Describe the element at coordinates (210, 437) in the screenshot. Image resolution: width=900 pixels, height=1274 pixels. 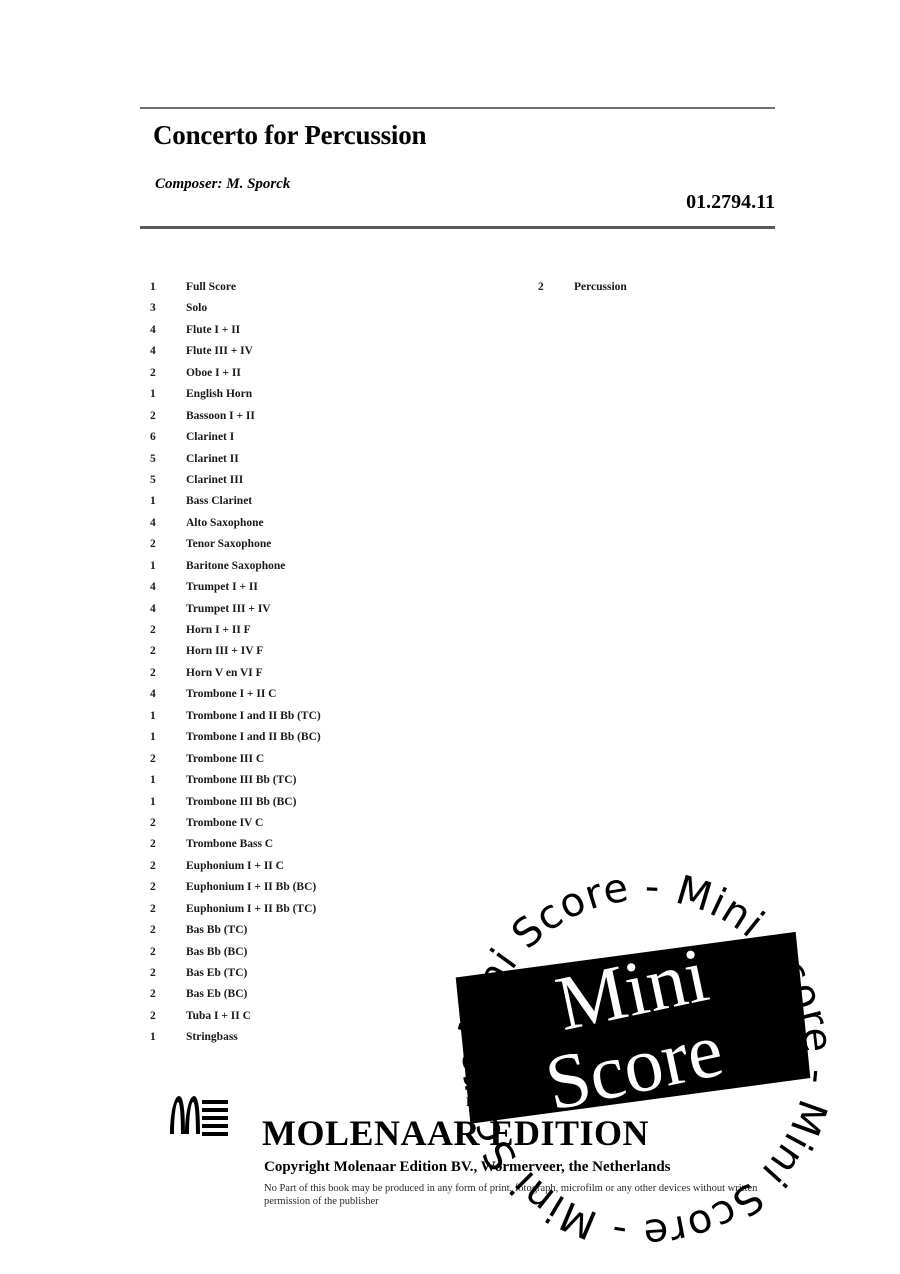
I see `instrument-name: Clarinet I` at that location.